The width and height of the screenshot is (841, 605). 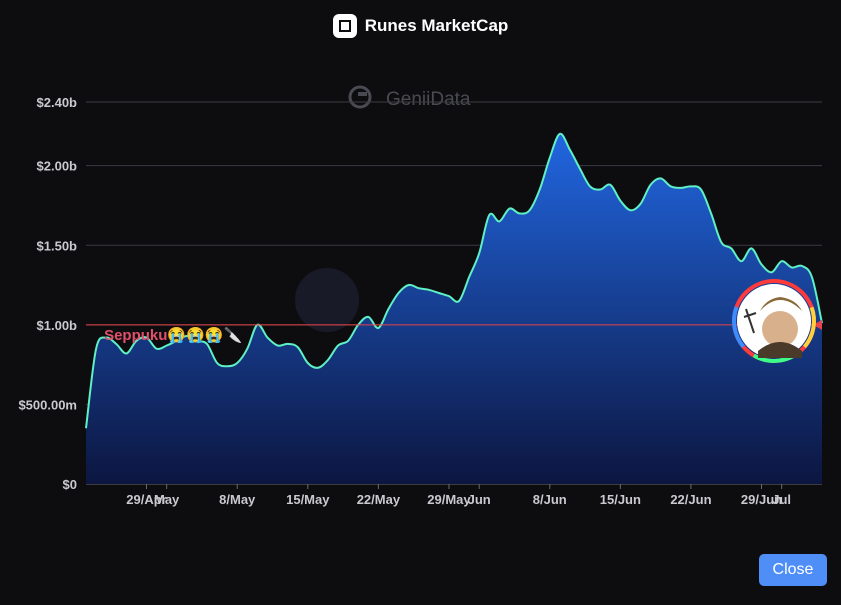 I want to click on chart-annotation: Seppuku😭😭😭🔪, so click(x=173, y=335).